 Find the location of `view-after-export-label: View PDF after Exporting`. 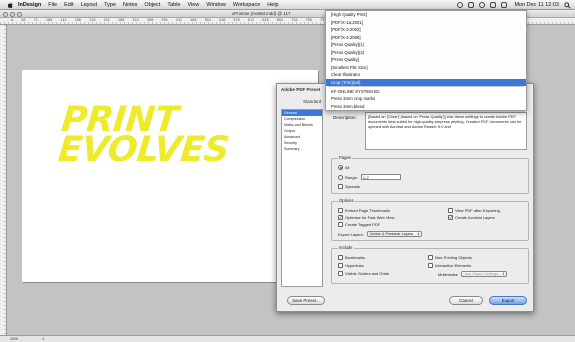

view-after-export-label: View PDF after Exporting is located at coordinates (477, 210).